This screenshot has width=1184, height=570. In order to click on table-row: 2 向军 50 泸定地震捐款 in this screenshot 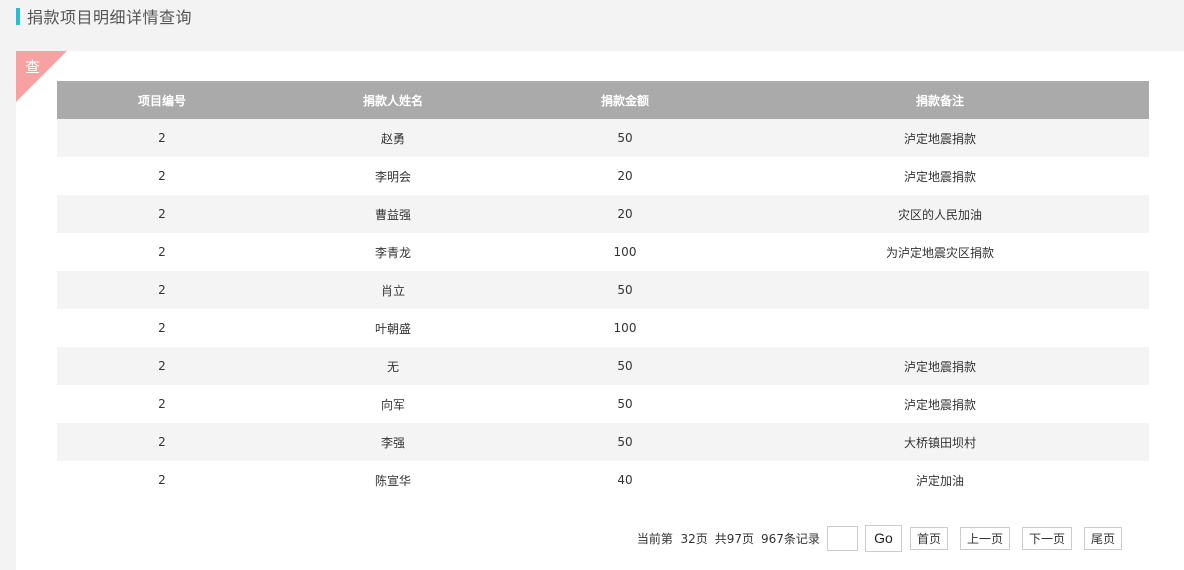, I will do `click(603, 404)`.